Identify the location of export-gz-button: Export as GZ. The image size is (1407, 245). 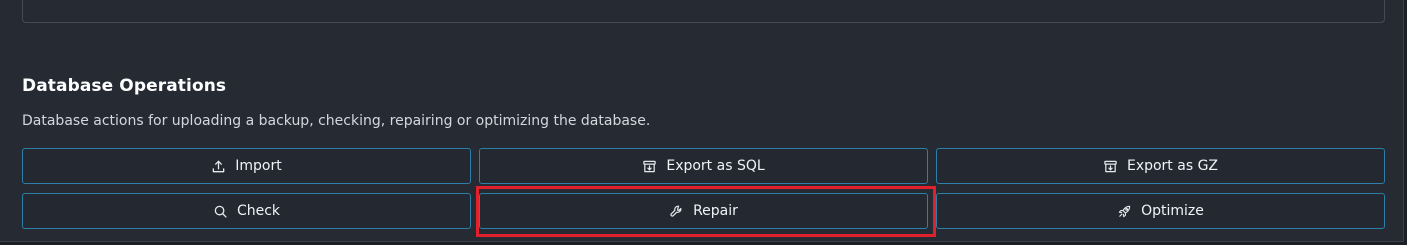
(1160, 166).